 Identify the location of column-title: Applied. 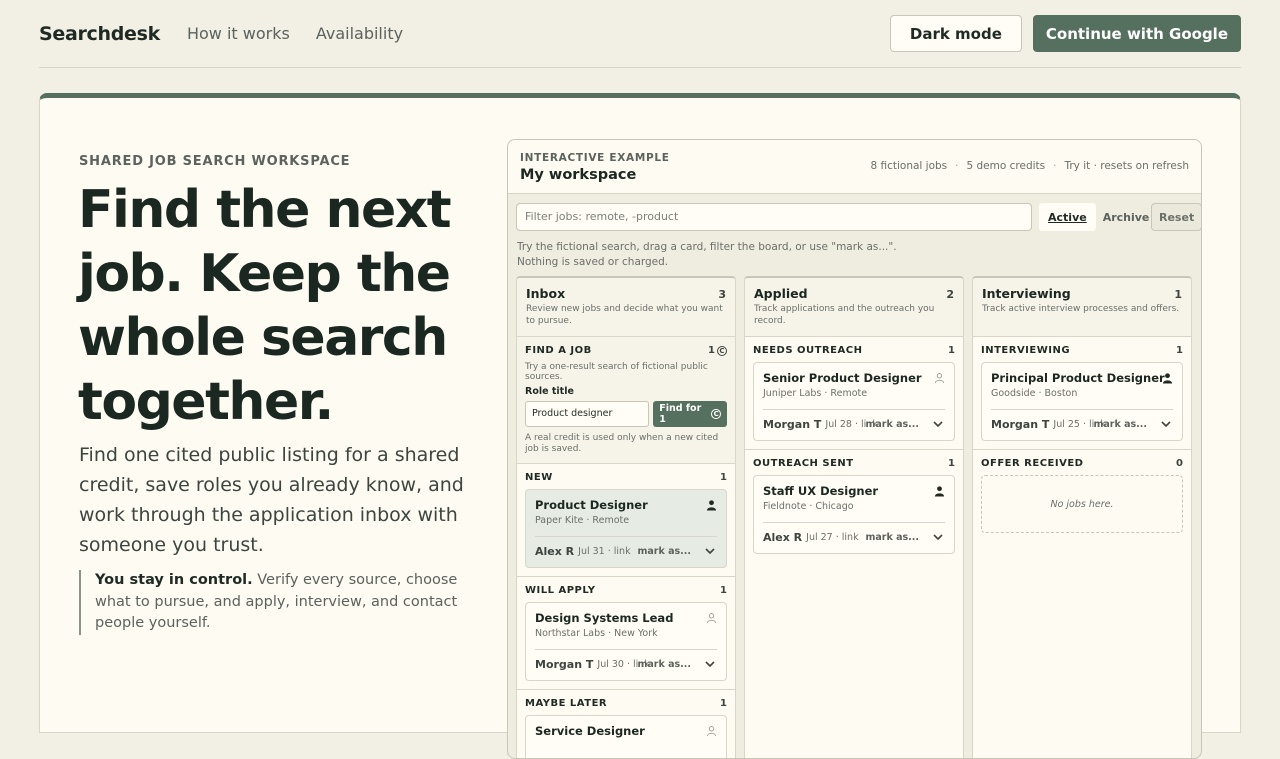
(781, 293).